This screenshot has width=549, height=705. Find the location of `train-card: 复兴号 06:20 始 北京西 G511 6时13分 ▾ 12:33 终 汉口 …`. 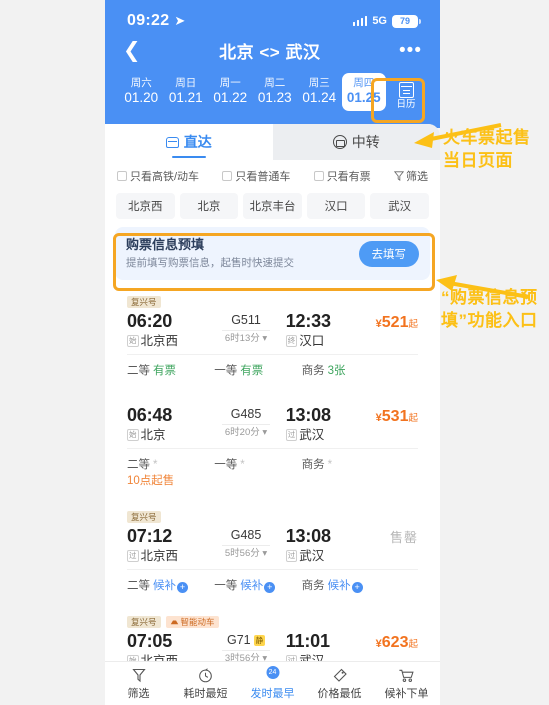

train-card: 复兴号 06:20 始 北京西 G511 6时13分 ▾ 12:33 终 汉口 … is located at coordinates (272, 337).